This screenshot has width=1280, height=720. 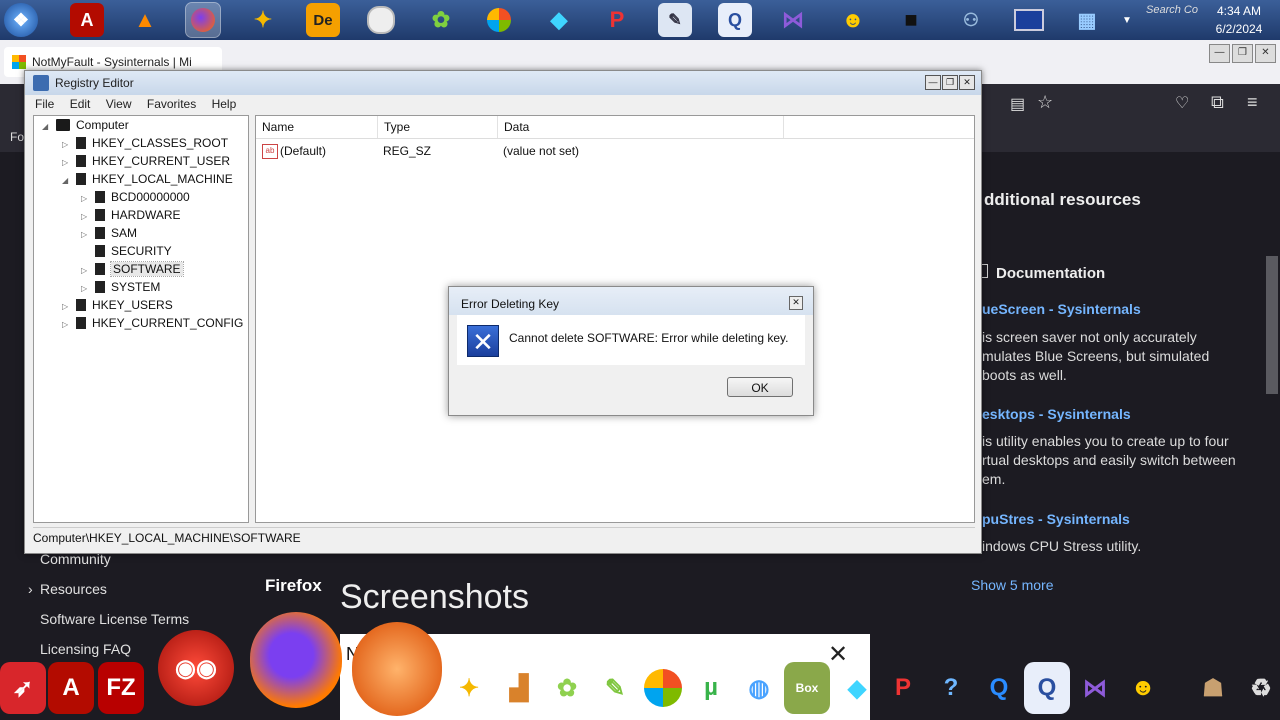 What do you see at coordinates (807, 688) in the screenshot?
I see `dock-box-app-icon: Box` at bounding box center [807, 688].